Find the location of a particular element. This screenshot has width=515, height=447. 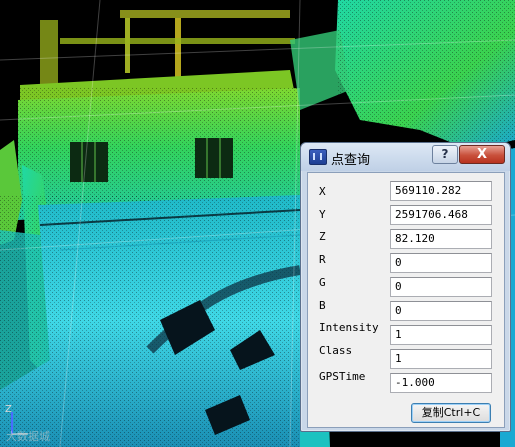

close-button: X is located at coordinates (482, 154).